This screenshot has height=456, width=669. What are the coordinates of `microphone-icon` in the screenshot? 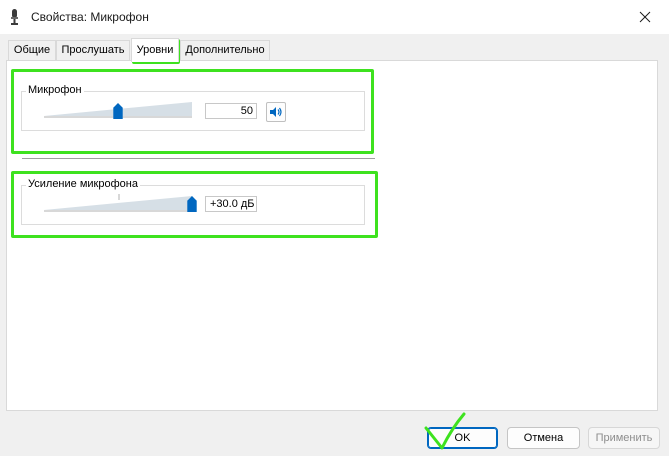 It's located at (14, 17).